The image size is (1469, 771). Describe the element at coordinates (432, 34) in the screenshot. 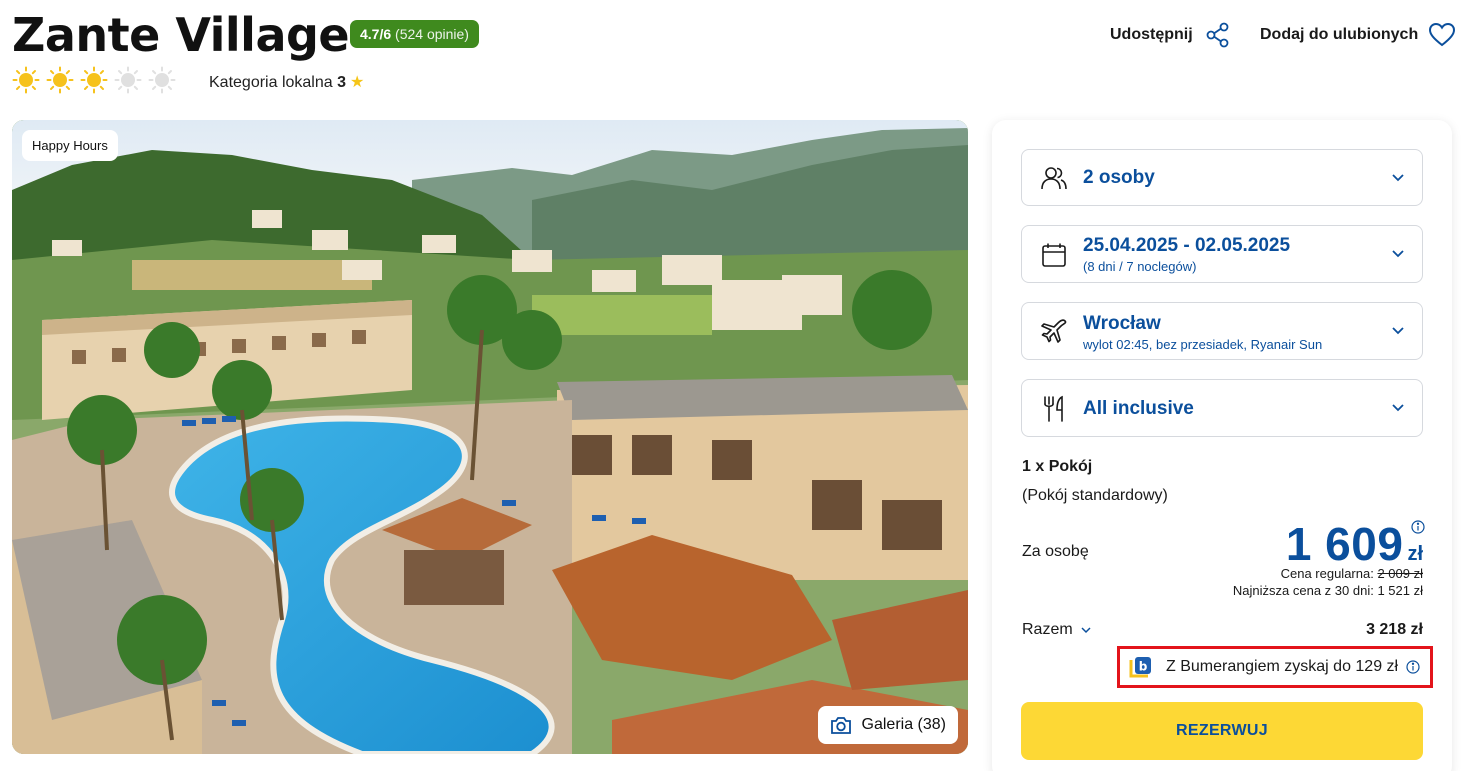

I see `rating-count: (524 opinie)` at that location.